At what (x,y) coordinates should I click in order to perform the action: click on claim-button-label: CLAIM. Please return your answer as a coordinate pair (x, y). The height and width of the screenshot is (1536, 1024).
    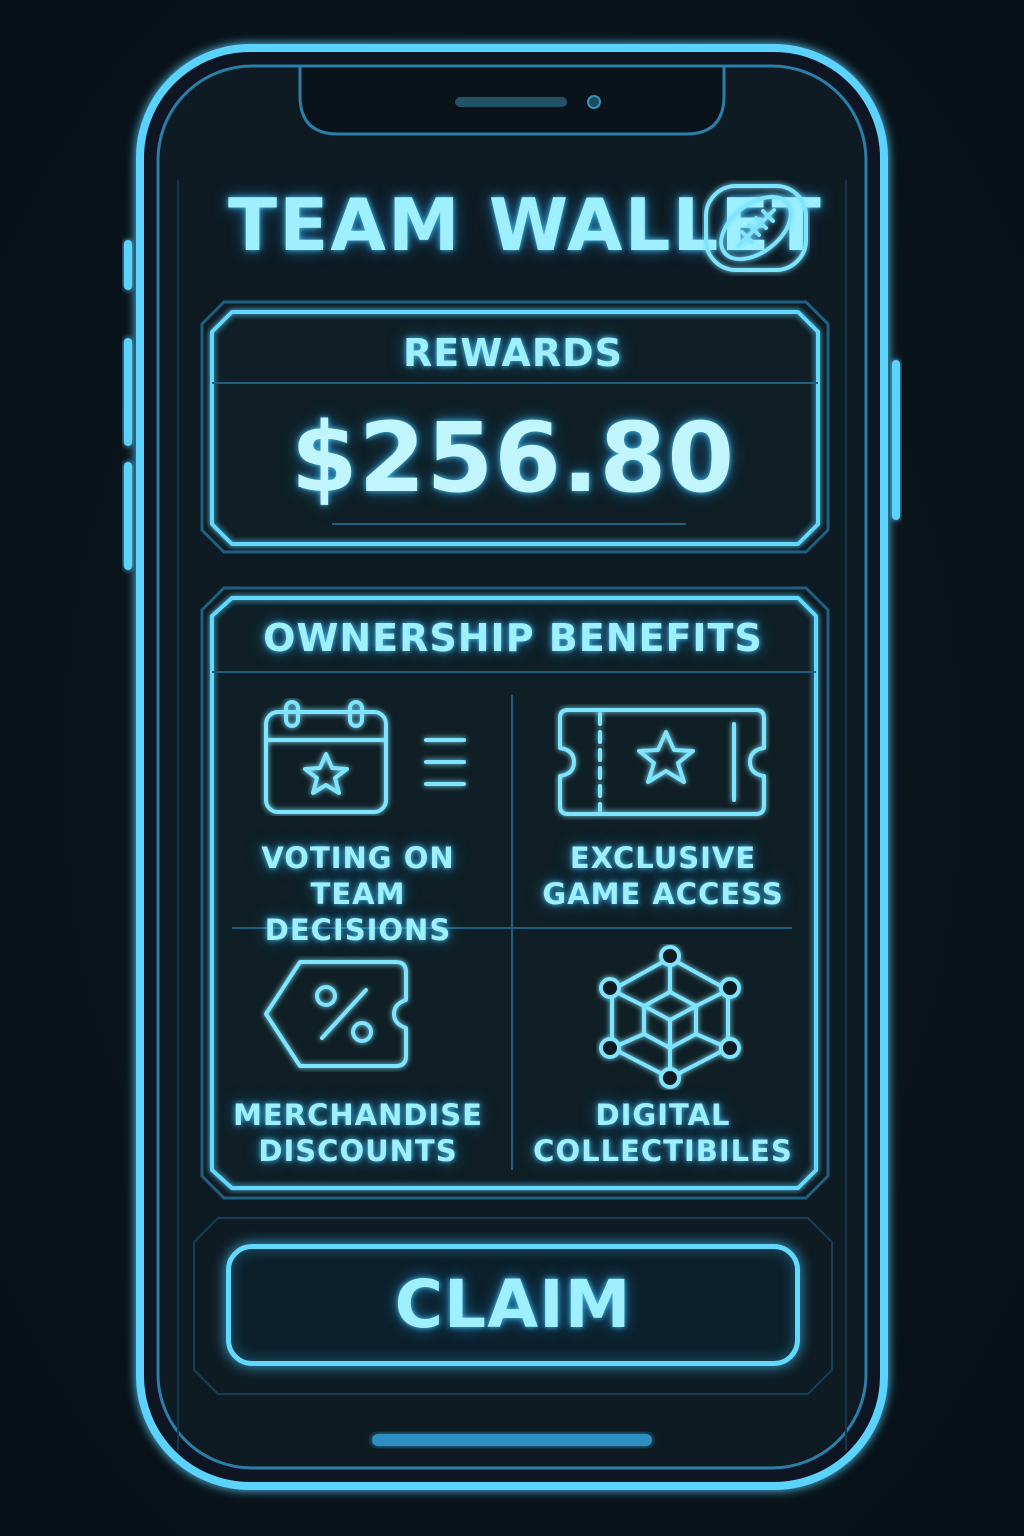
    Looking at the image, I should click on (513, 1304).